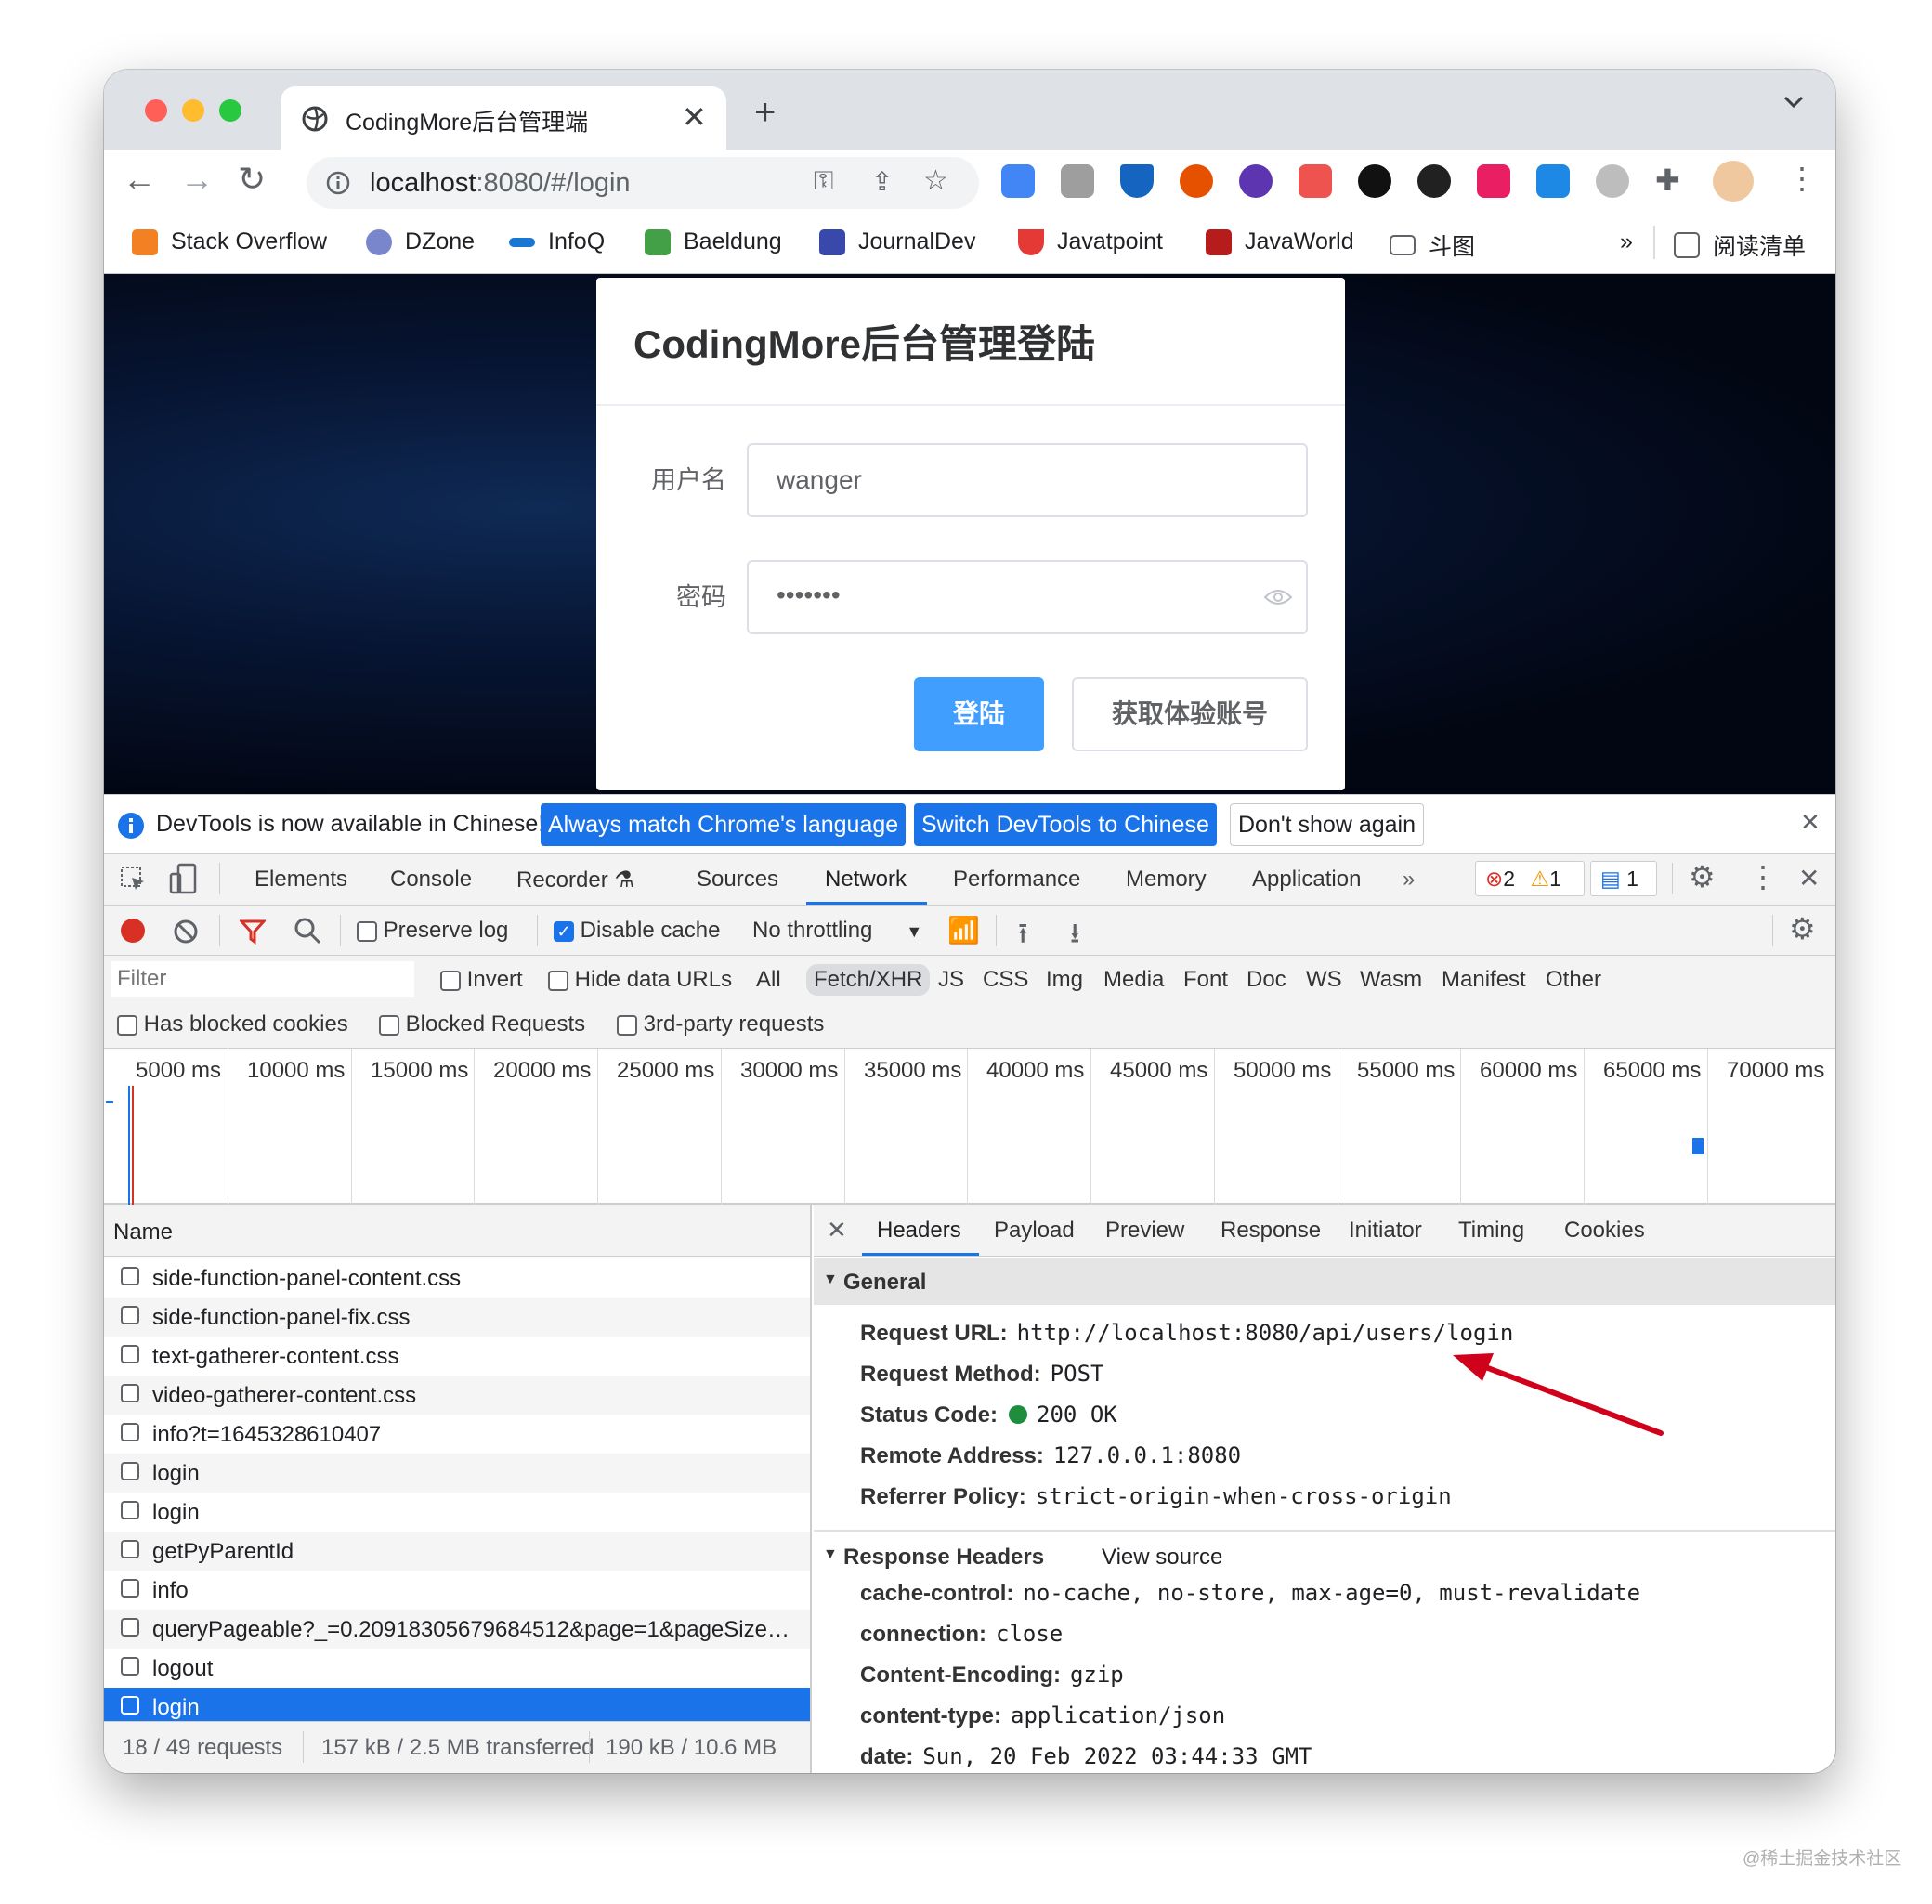 The height and width of the screenshot is (1904, 1932). What do you see at coordinates (420, 241) in the screenshot?
I see `bookmark-dzone: DZone` at bounding box center [420, 241].